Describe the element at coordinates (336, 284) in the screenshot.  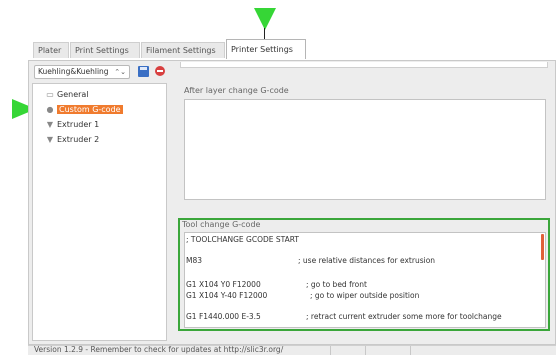
I see `gcode-comment: ; go to bed front` at that location.